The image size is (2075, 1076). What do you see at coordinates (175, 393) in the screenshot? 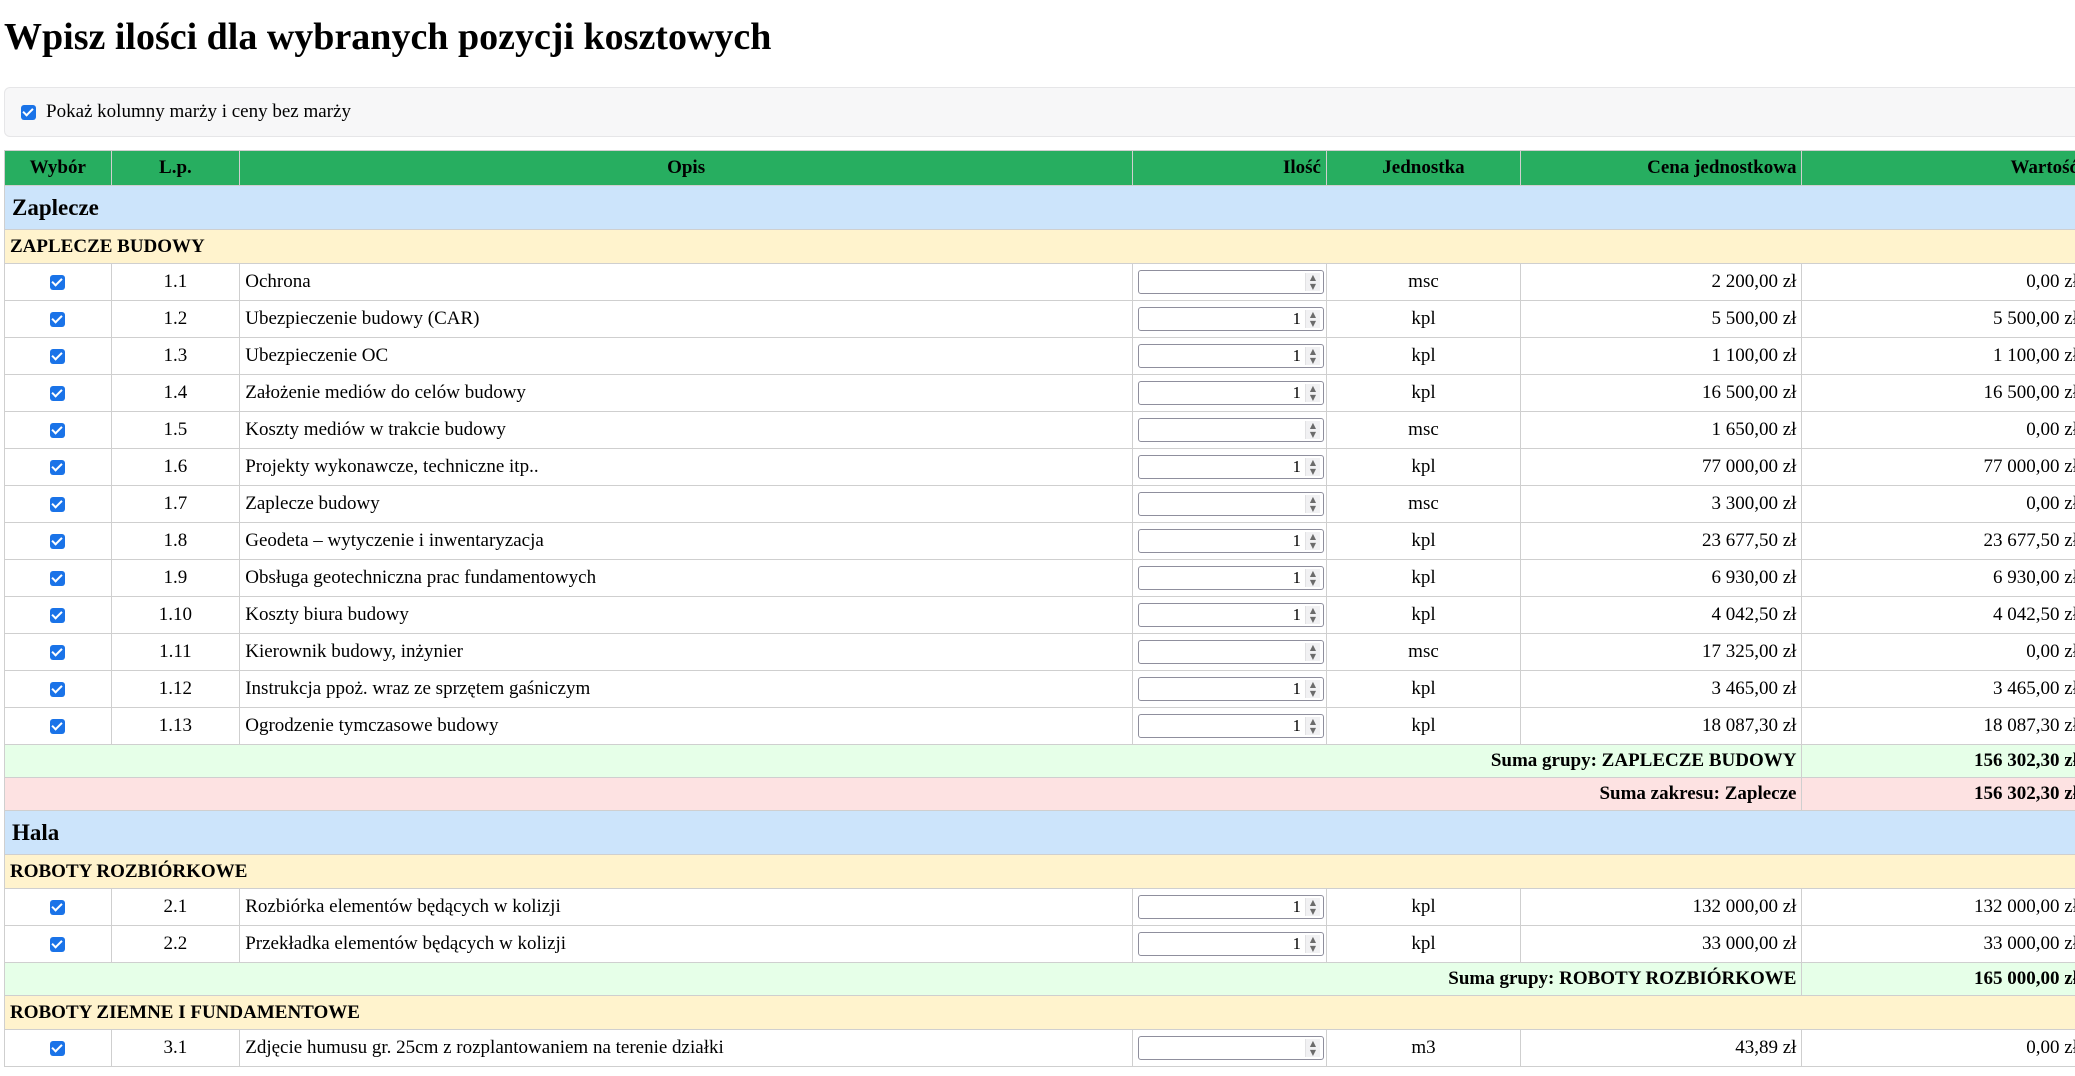
I see `lp-cell: 1.4` at bounding box center [175, 393].